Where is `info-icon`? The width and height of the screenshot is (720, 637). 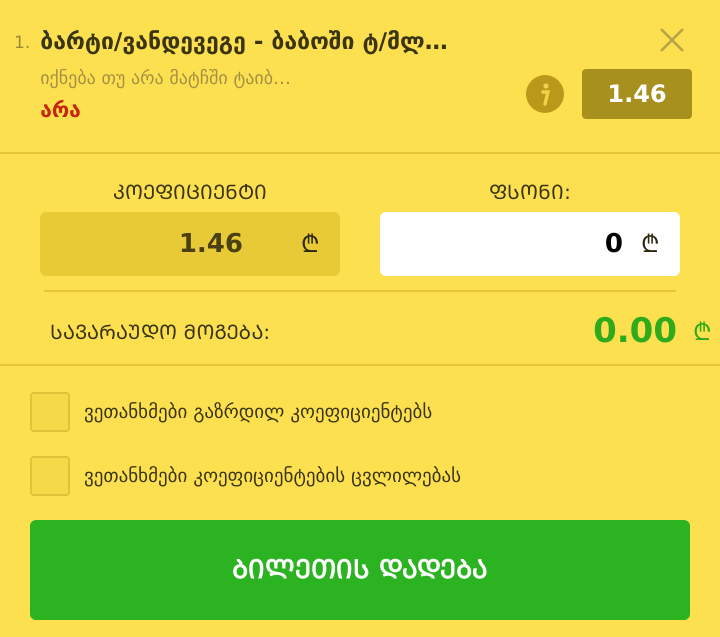
info-icon is located at coordinates (545, 94).